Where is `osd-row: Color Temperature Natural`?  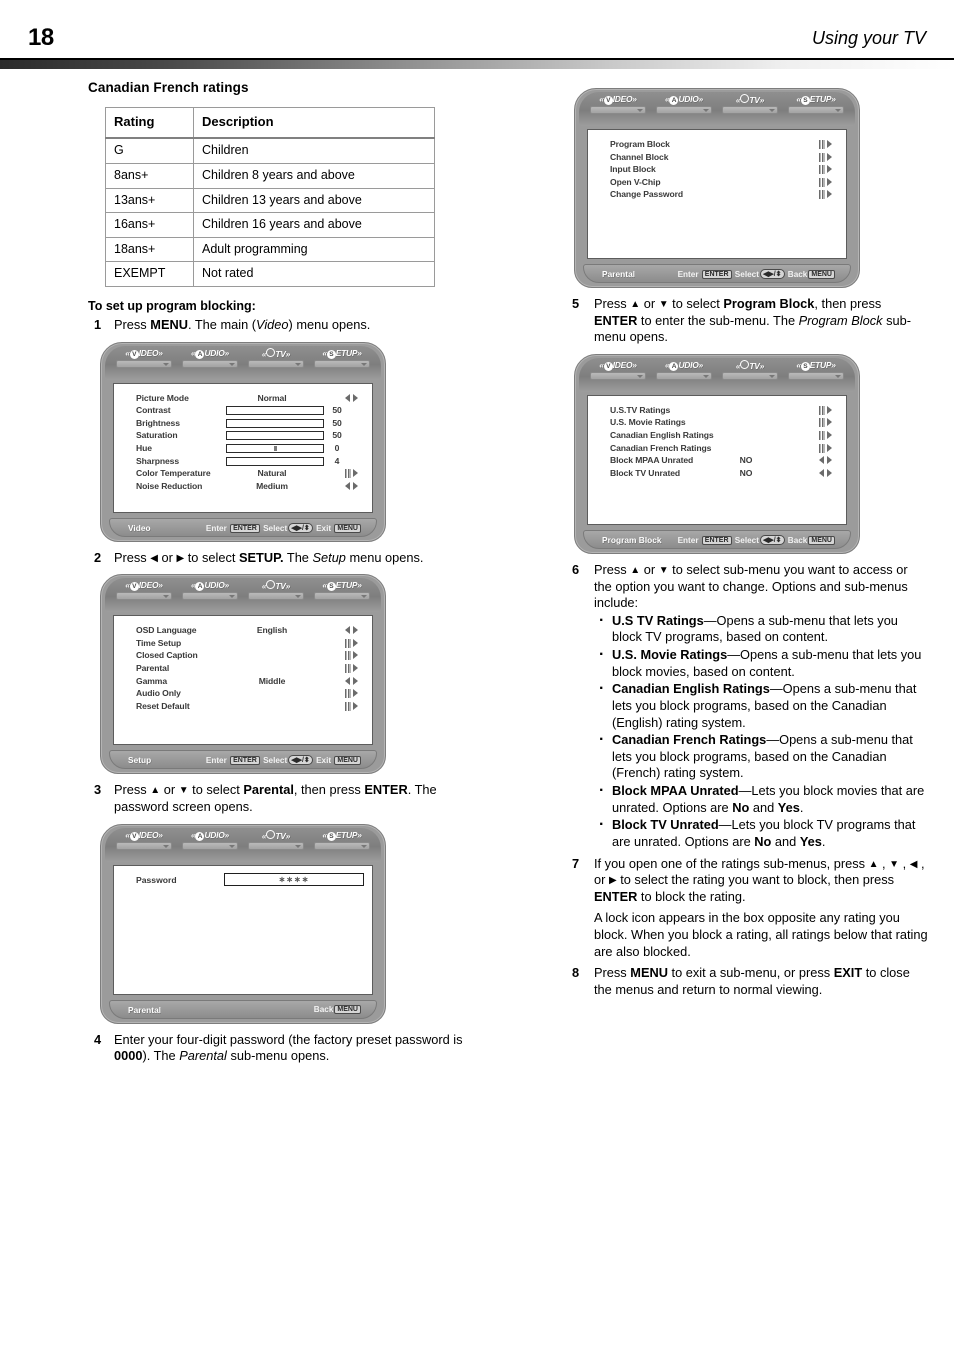
osd-row: Color Temperature Natural is located at coordinates (243, 474).